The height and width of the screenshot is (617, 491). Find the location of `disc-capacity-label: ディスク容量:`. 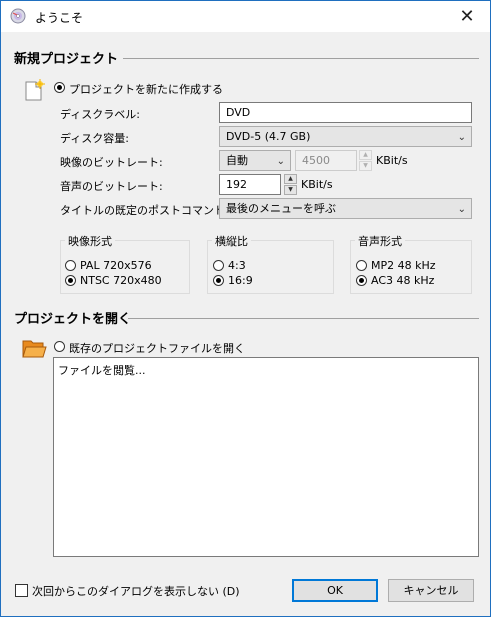

disc-capacity-label: ディスク容量: is located at coordinates (94, 138).